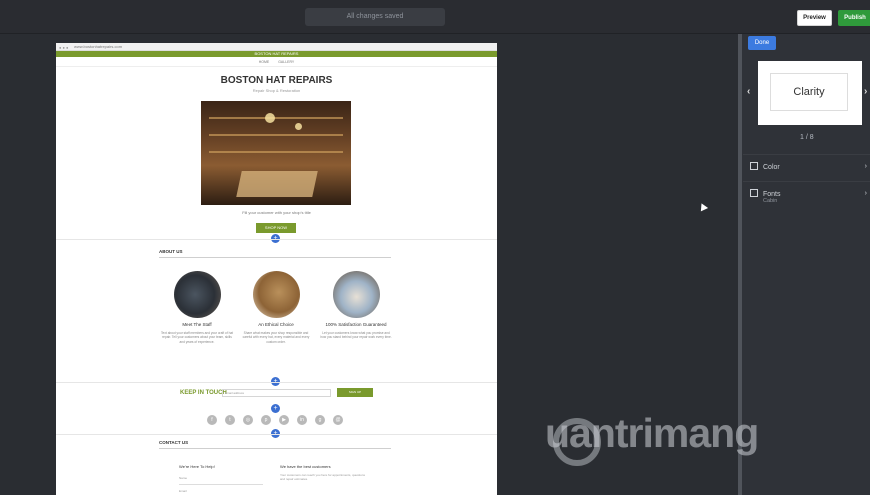 This screenshot has width=870, height=495. I want to click on browser-dots-icon: ● ● ●, so click(64, 47).